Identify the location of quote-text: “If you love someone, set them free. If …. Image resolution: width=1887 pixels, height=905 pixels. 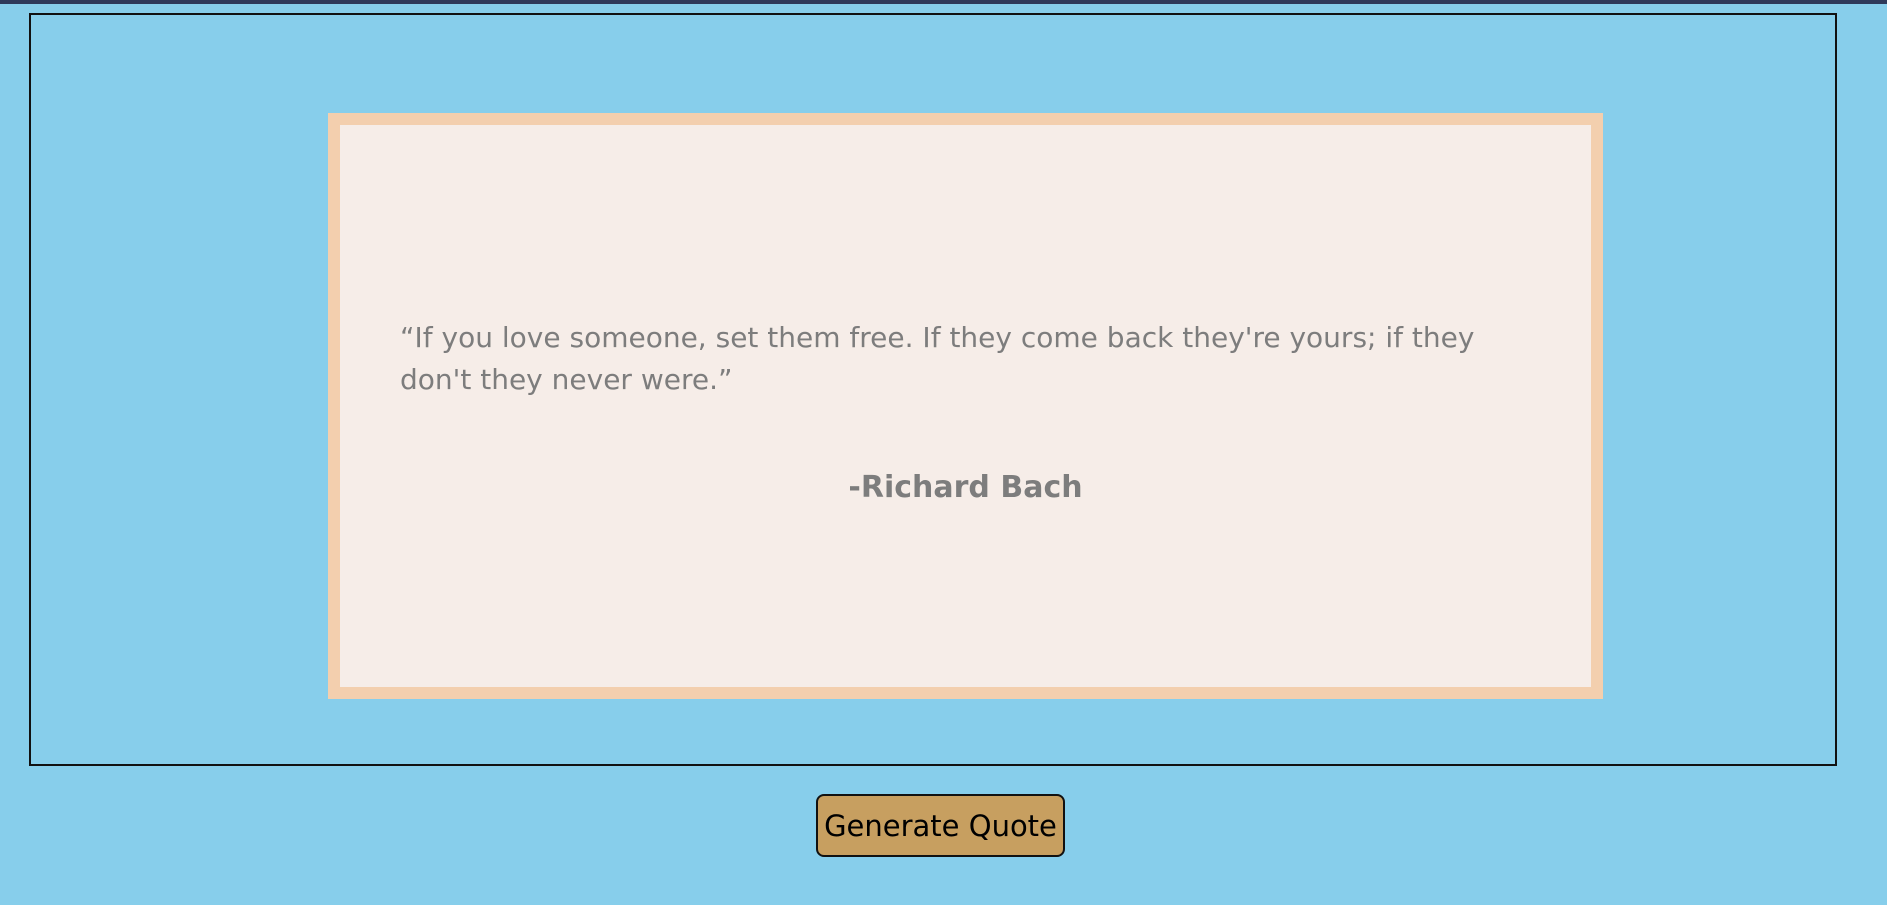
(937, 358).